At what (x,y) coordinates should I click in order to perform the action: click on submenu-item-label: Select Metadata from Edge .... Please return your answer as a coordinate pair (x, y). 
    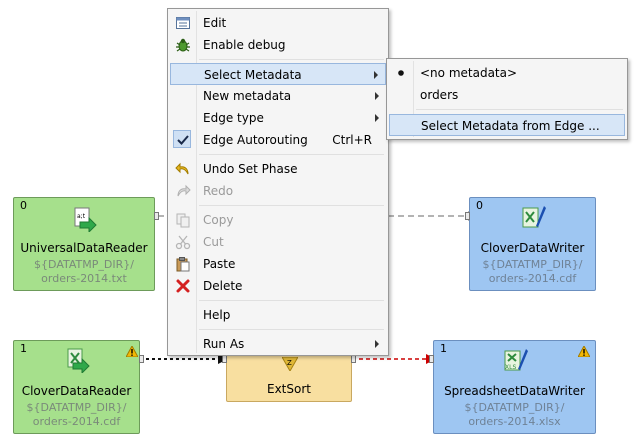
    Looking at the image, I should click on (510, 126).